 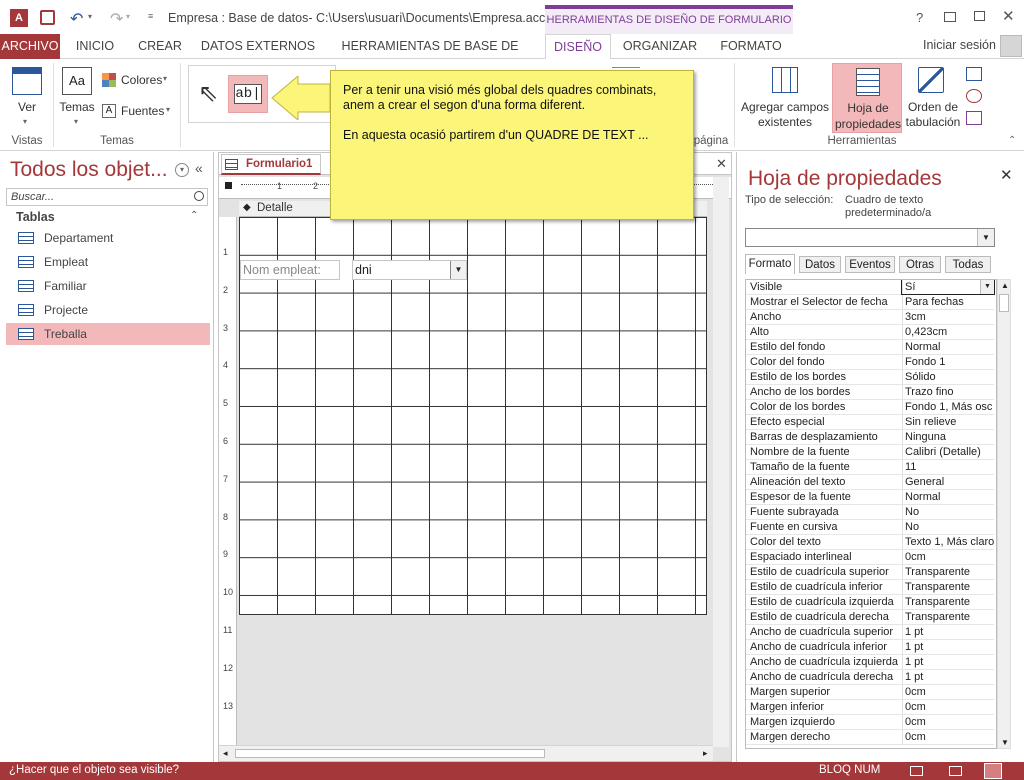 What do you see at coordinates (870, 512) in the screenshot?
I see `property-row: Fuente subrayada No` at bounding box center [870, 512].